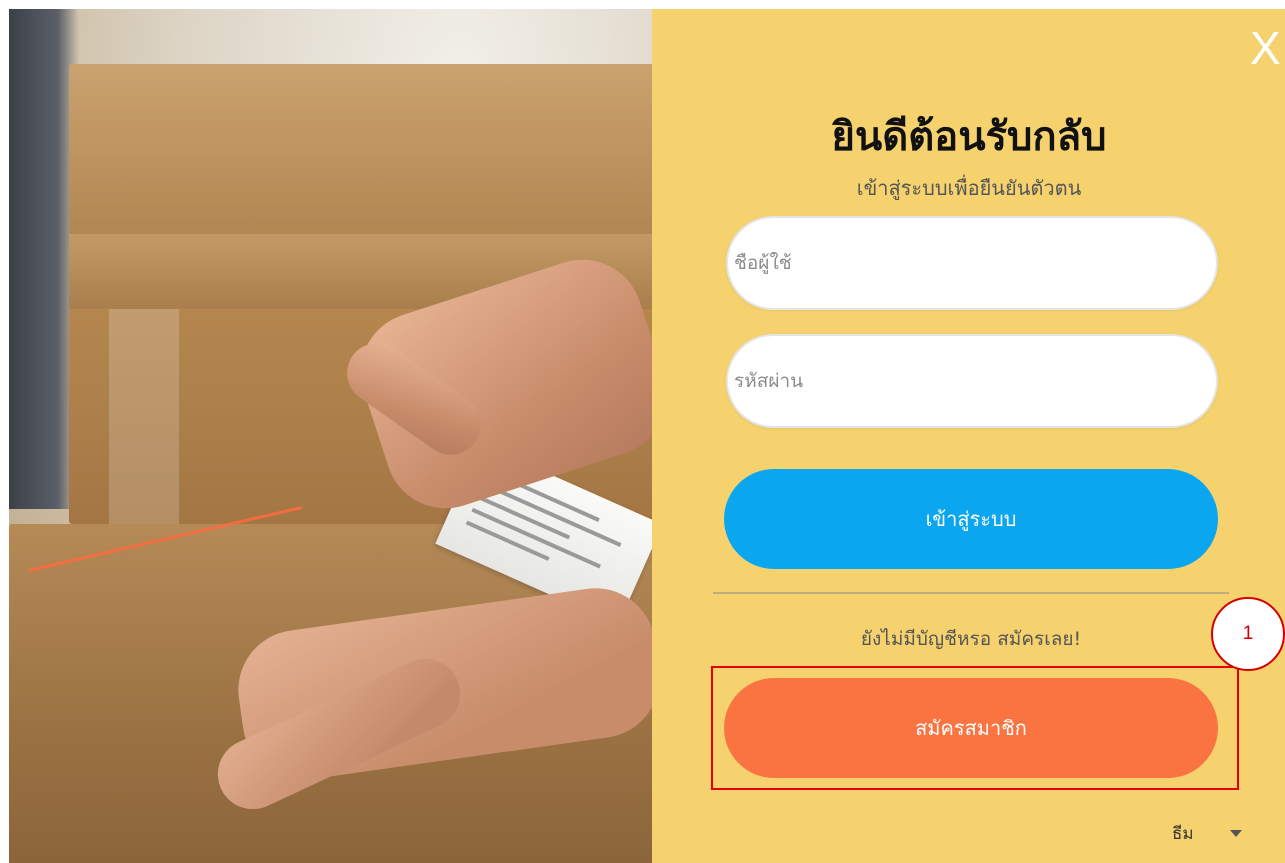  Describe the element at coordinates (971, 519) in the screenshot. I see `login-button: เข้าสู่ระบบ` at that location.